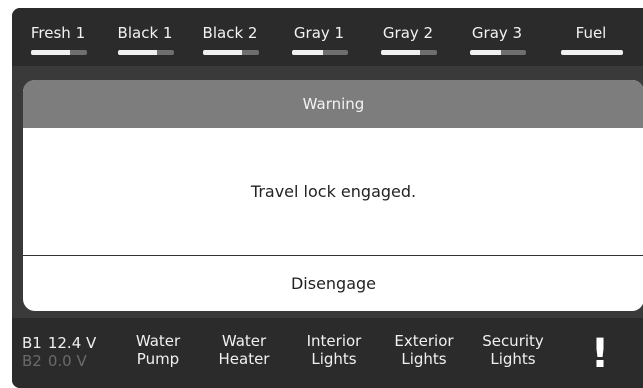 The height and width of the screenshot is (388, 643). What do you see at coordinates (244, 359) in the screenshot?
I see `water-heater-label-2: Heater` at bounding box center [244, 359].